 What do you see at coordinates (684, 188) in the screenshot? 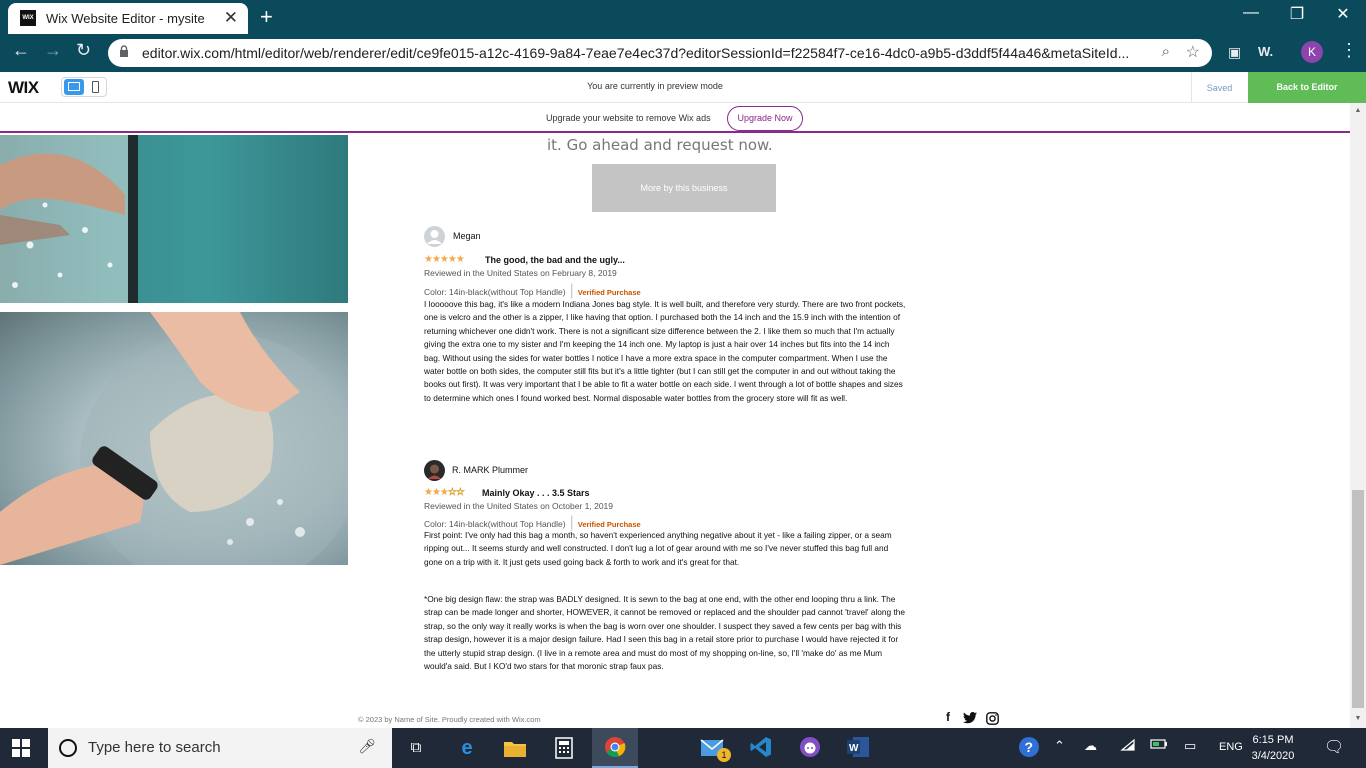
I see `more-by-business-button: More by this business` at bounding box center [684, 188].